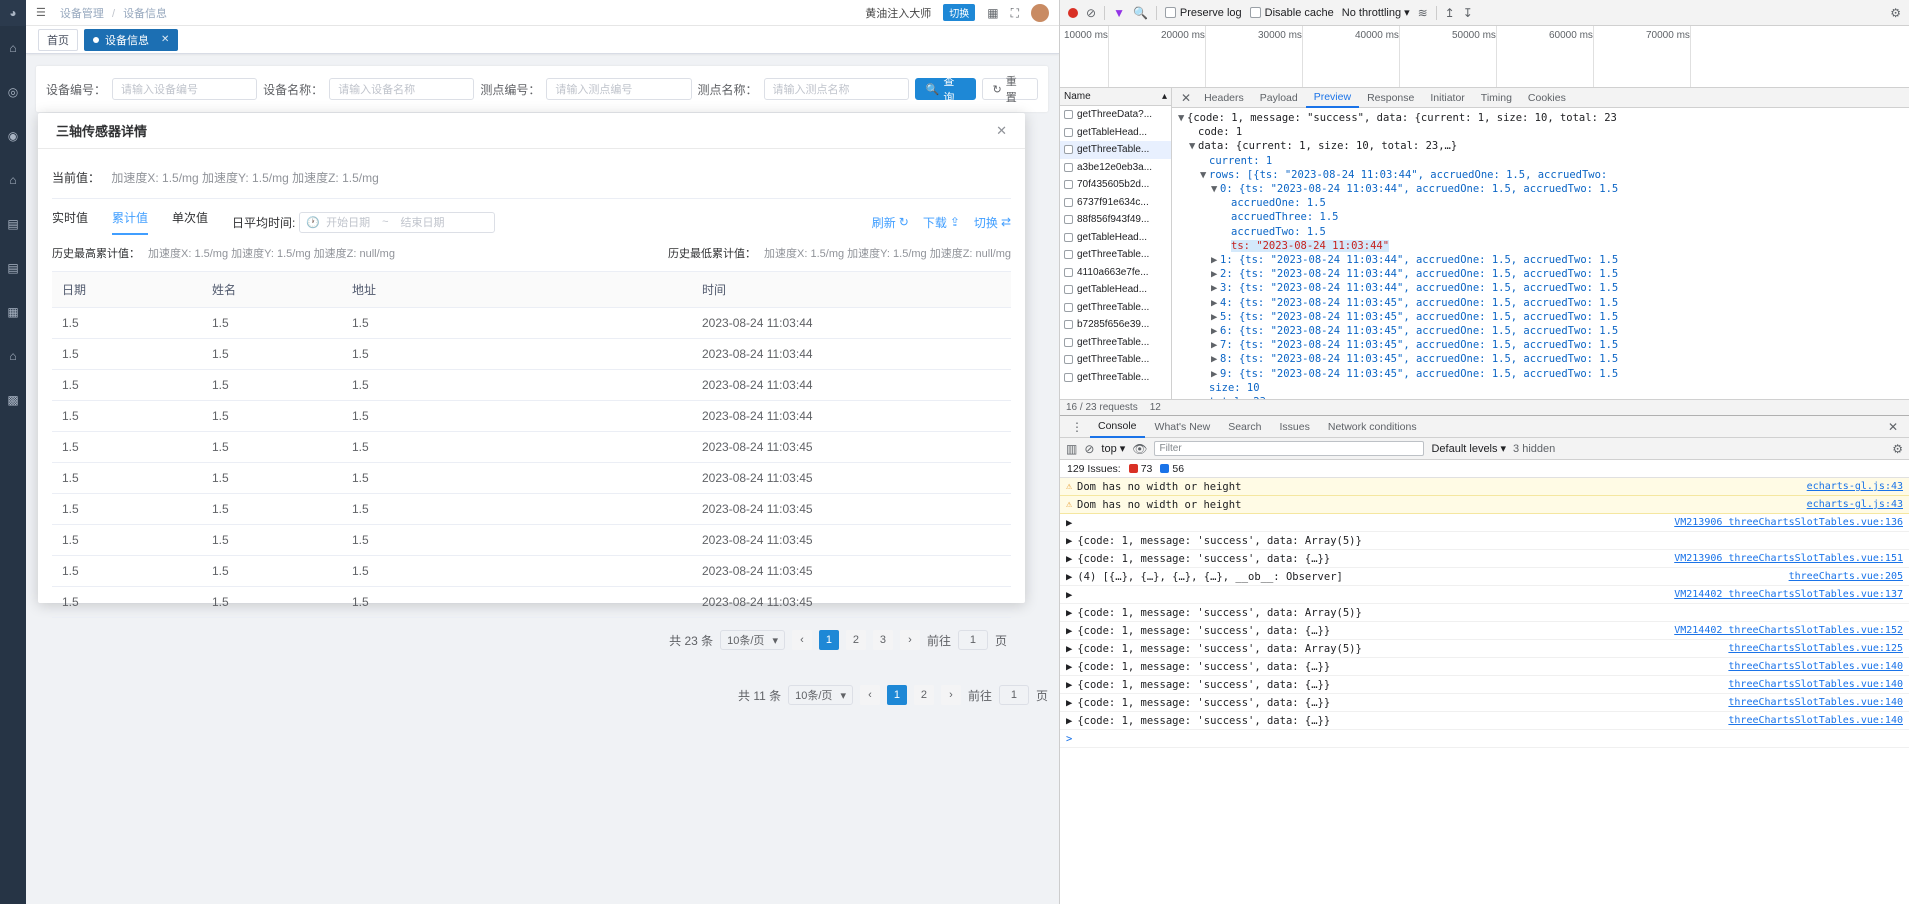  Describe the element at coordinates (1423, 13) in the screenshot. I see `wifi-icon: ≋` at that location.